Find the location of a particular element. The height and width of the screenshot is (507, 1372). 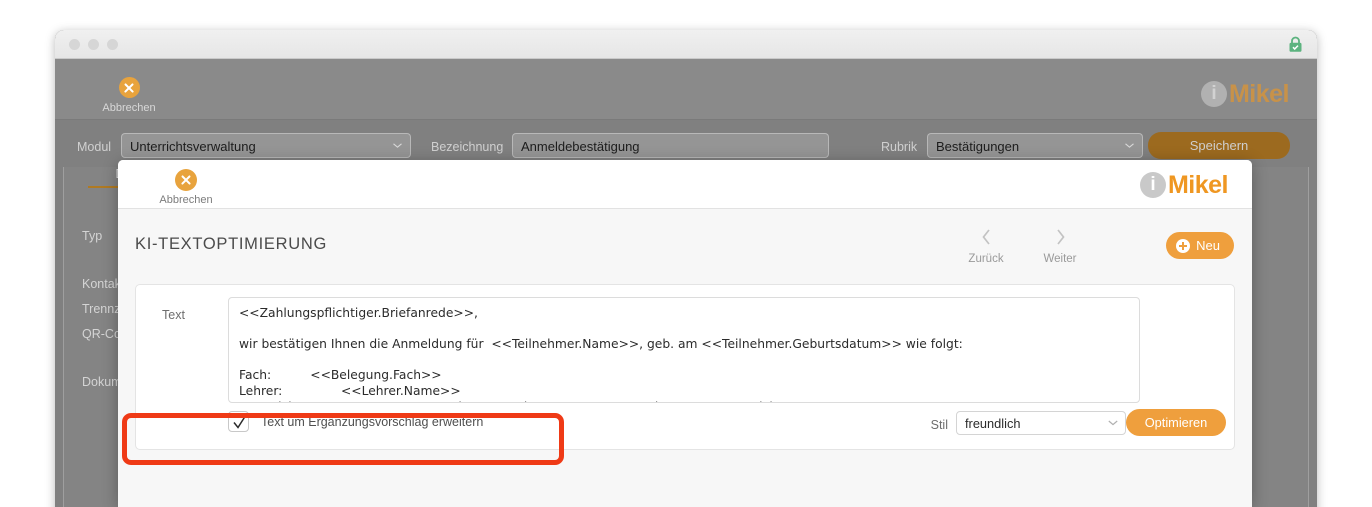

modul-label: Modul is located at coordinates (94, 147).